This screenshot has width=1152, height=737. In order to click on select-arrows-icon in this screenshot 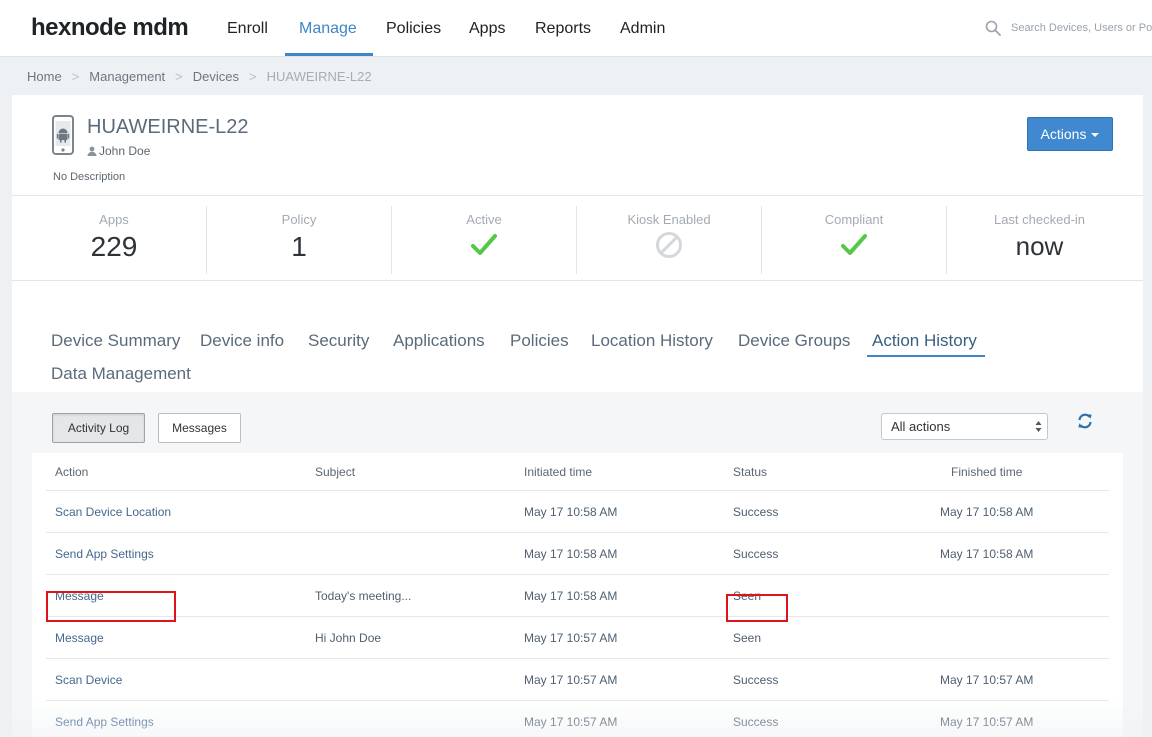, I will do `click(1038, 426)`.